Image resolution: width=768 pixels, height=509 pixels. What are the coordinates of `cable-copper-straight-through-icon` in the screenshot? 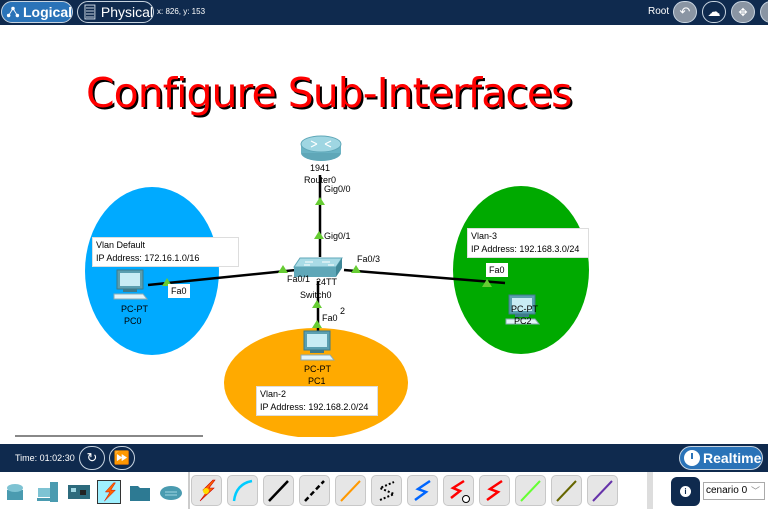 It's located at (278, 491).